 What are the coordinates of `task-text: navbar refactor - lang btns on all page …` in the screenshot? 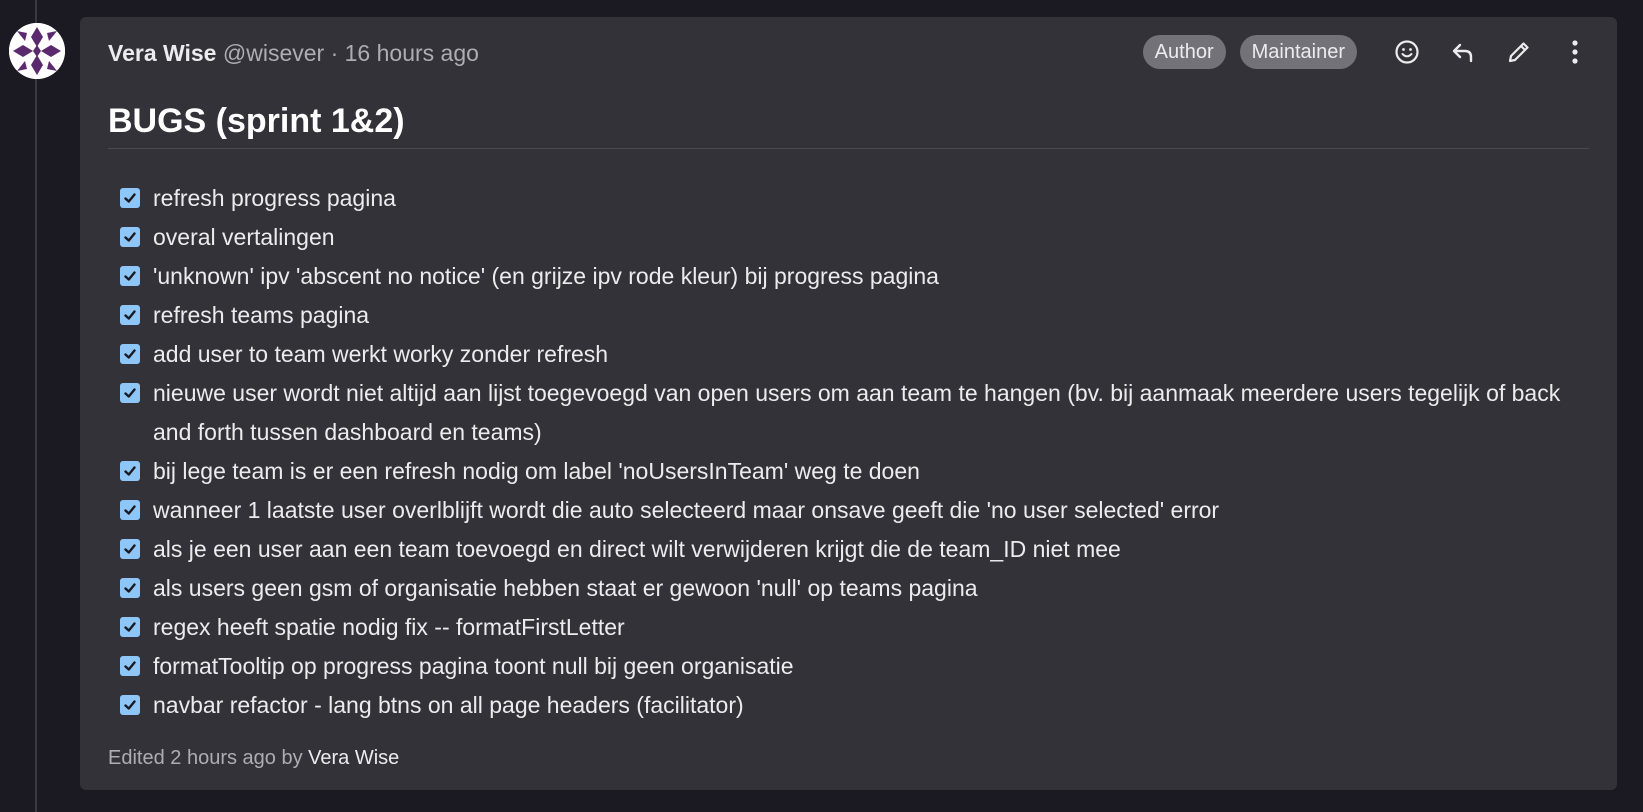 It's located at (448, 705).